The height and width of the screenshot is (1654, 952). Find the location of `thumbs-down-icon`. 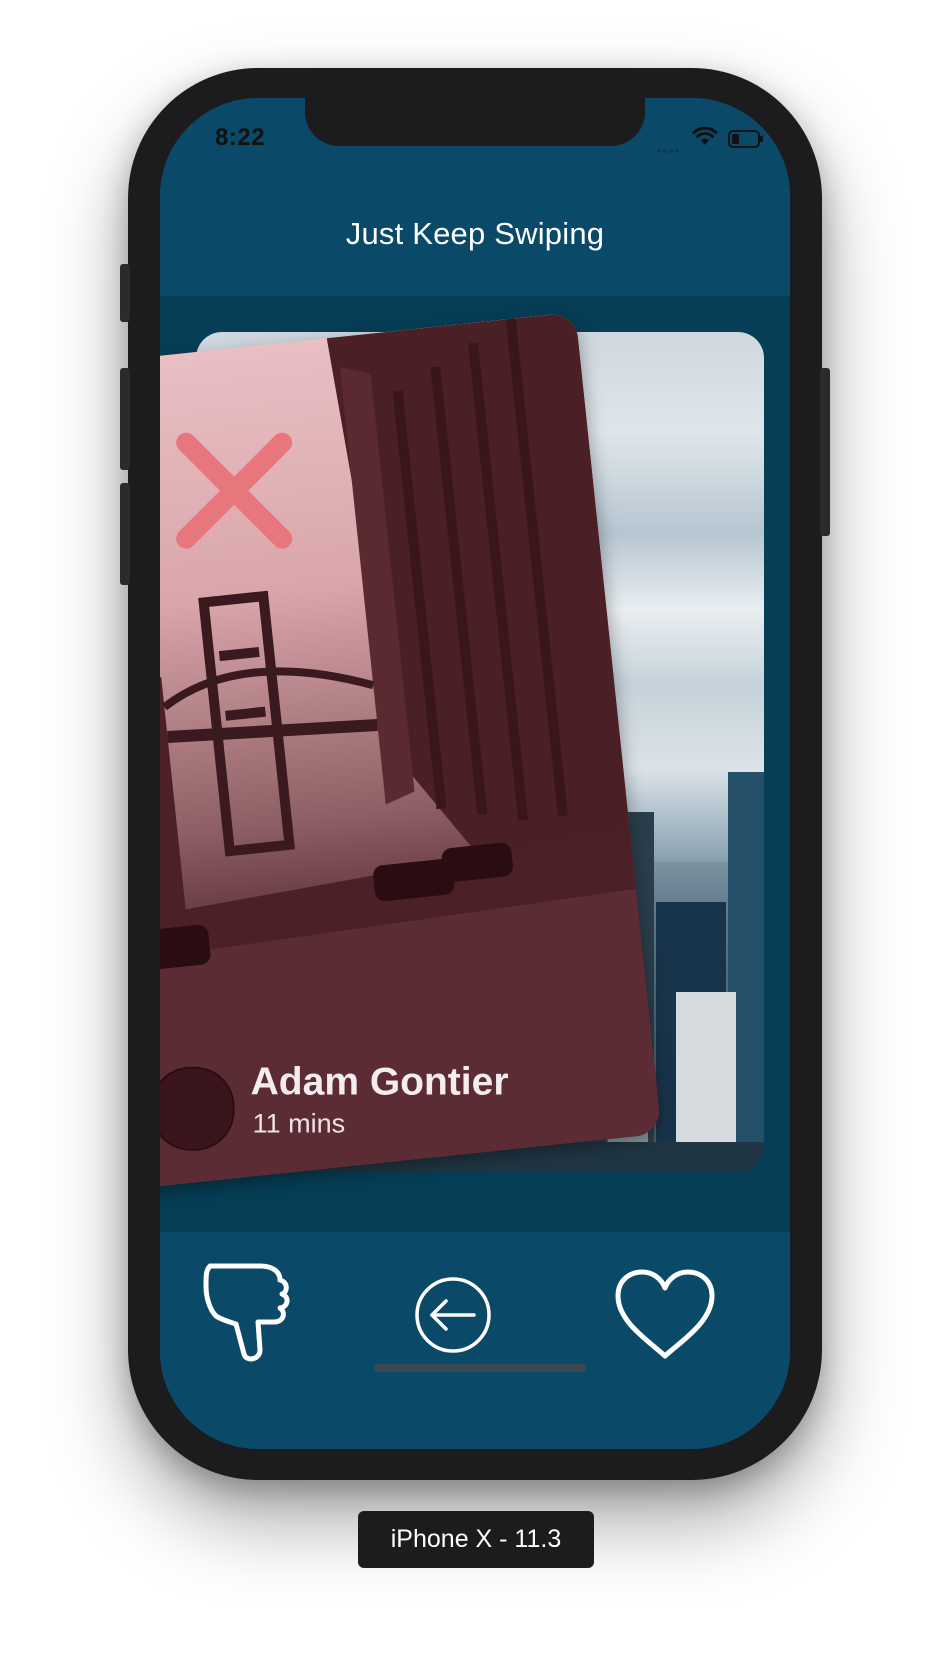

thumbs-down-icon is located at coordinates (255, 1313).